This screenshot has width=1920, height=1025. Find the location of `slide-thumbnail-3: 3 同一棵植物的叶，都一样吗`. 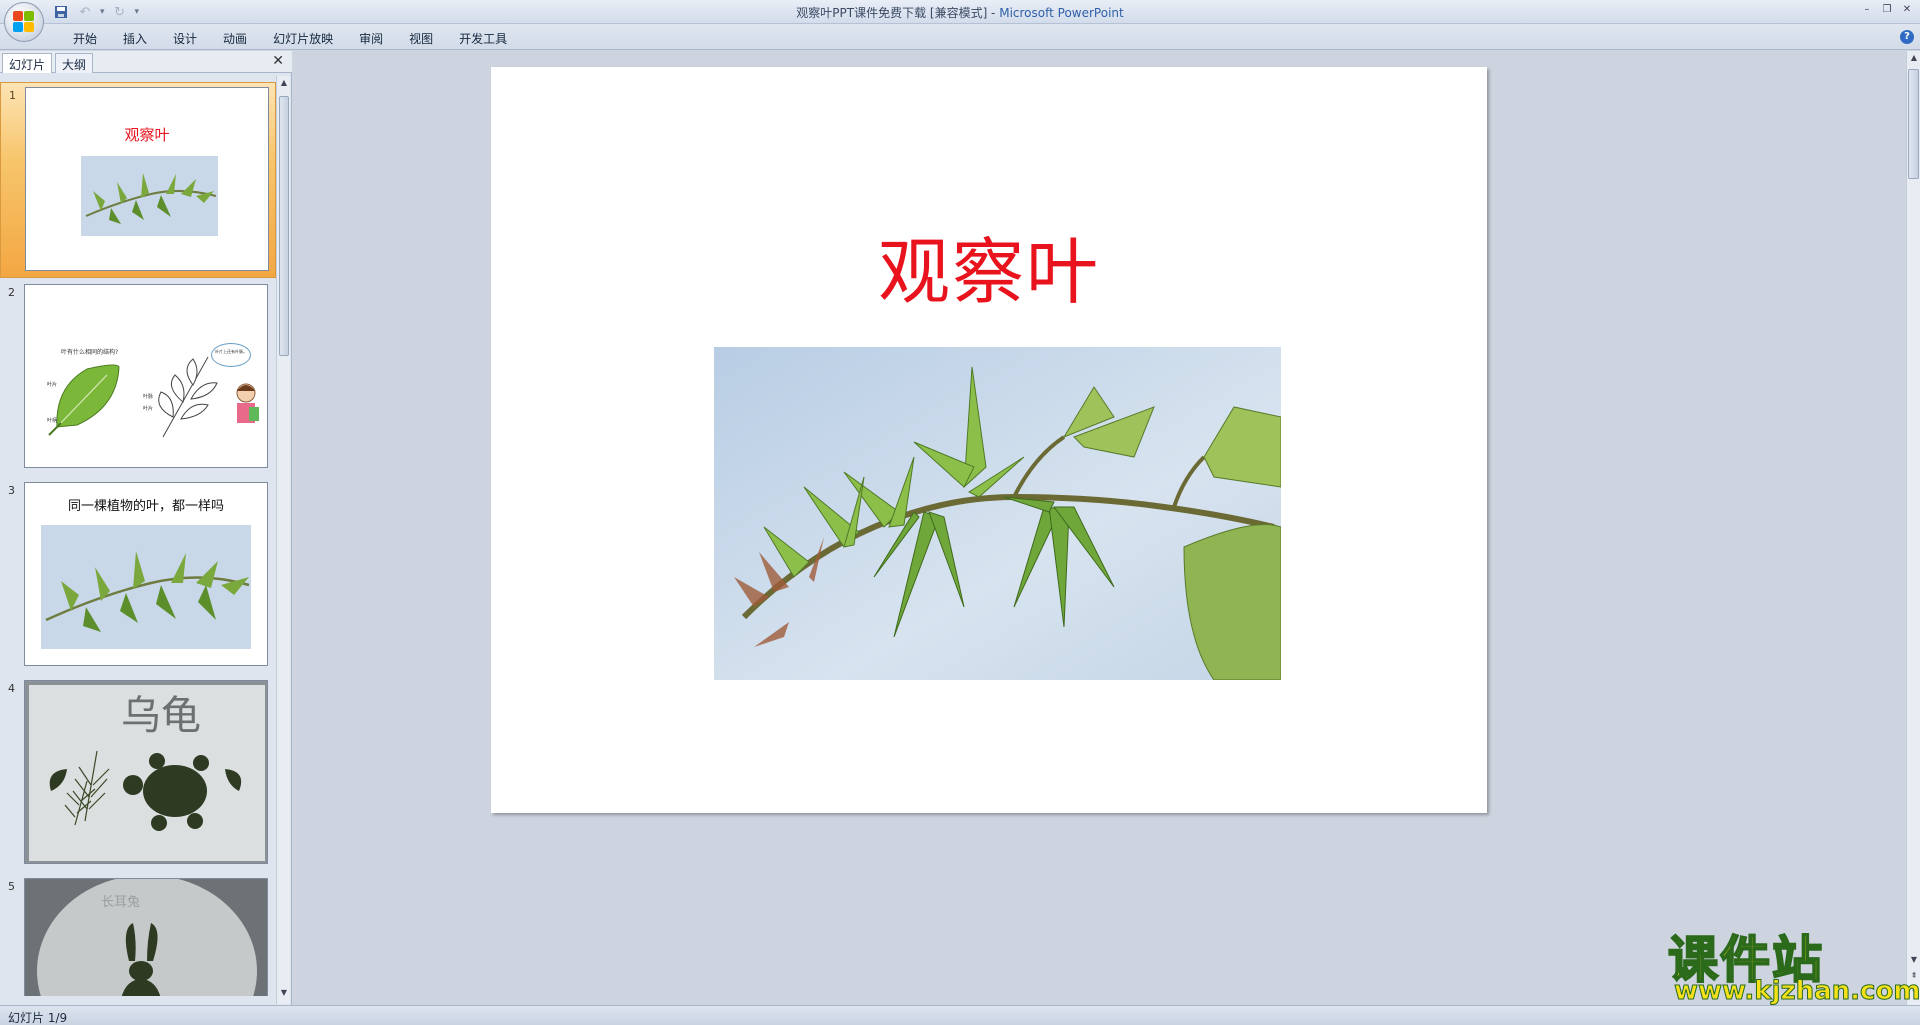

slide-thumbnail-3: 3 同一棵植物的叶，都一样吗 is located at coordinates (138, 576).